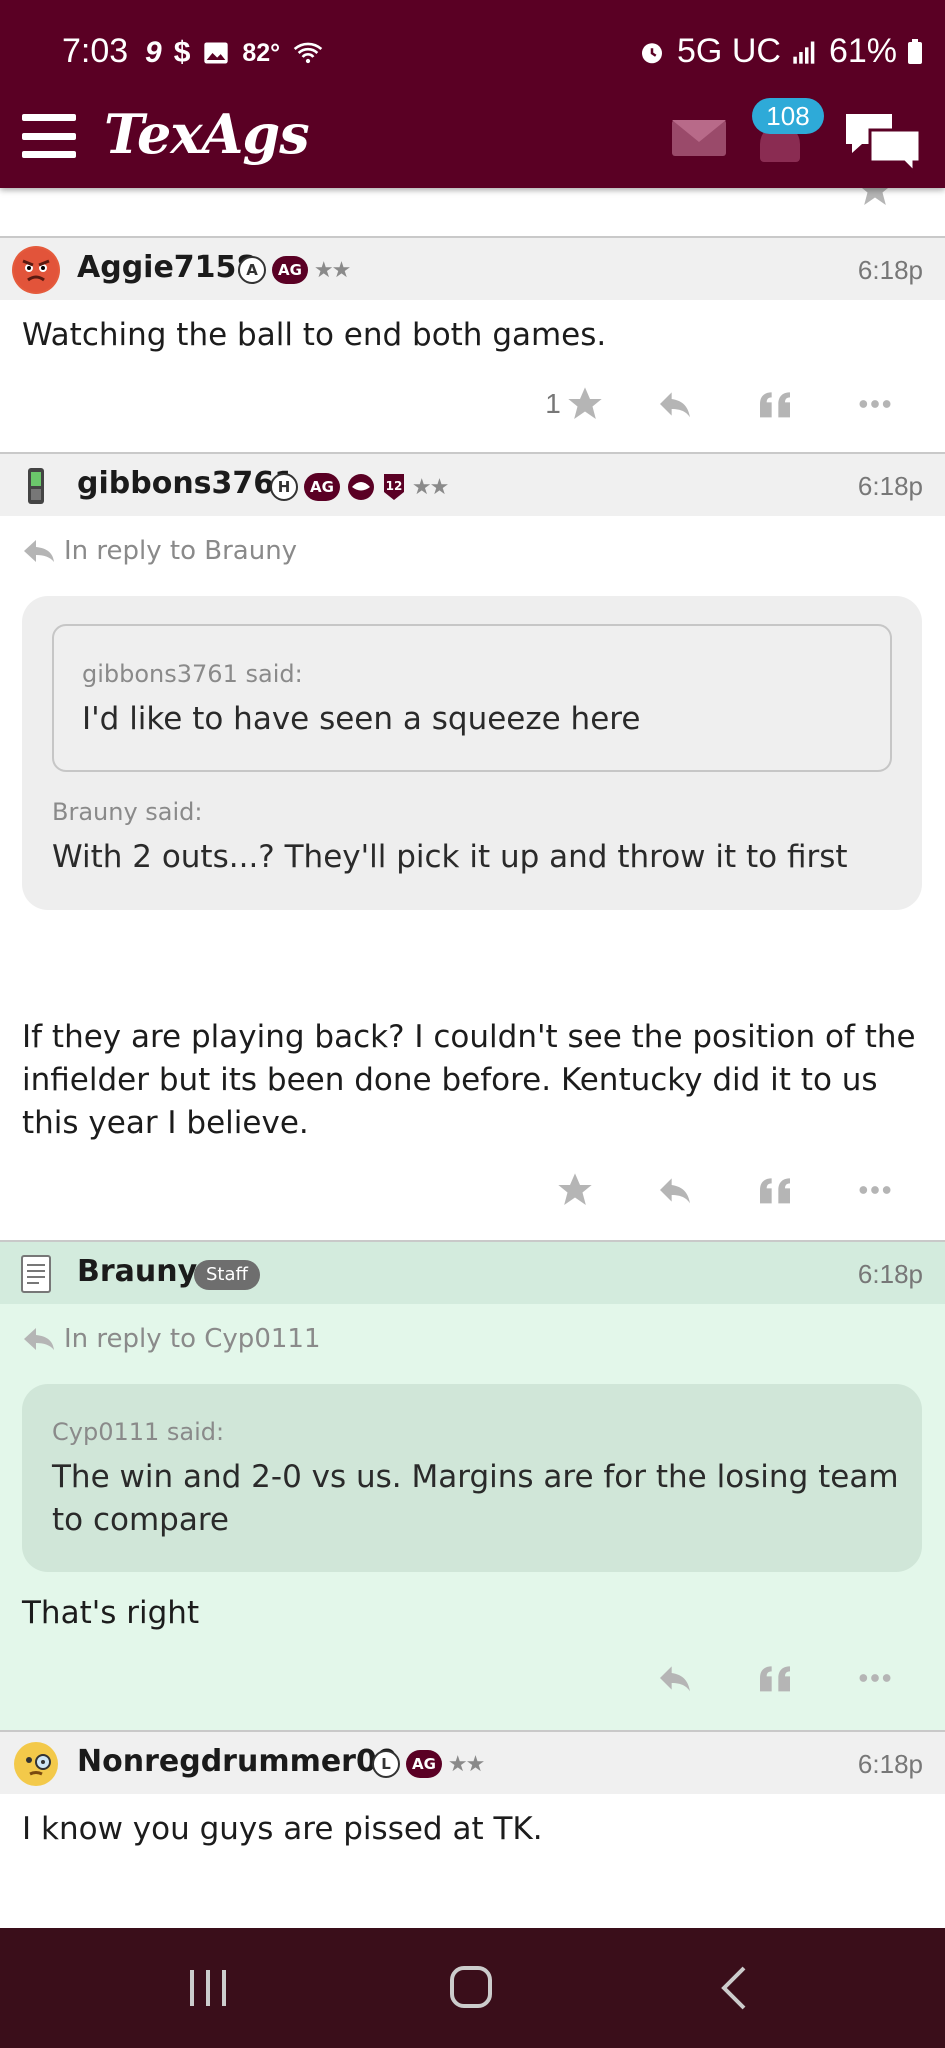 Image resolution: width=945 pixels, height=2048 pixels. What do you see at coordinates (186, 483) in the screenshot?
I see `username: gibbons3761` at bounding box center [186, 483].